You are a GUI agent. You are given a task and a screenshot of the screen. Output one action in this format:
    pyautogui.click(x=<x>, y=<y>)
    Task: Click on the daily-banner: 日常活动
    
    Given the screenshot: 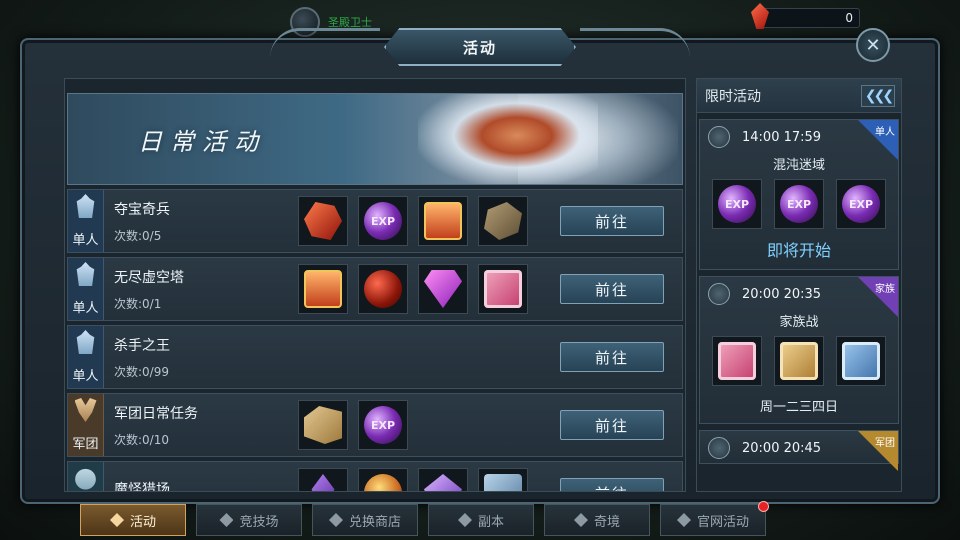 What is the action you would take?
    pyautogui.click(x=375, y=139)
    